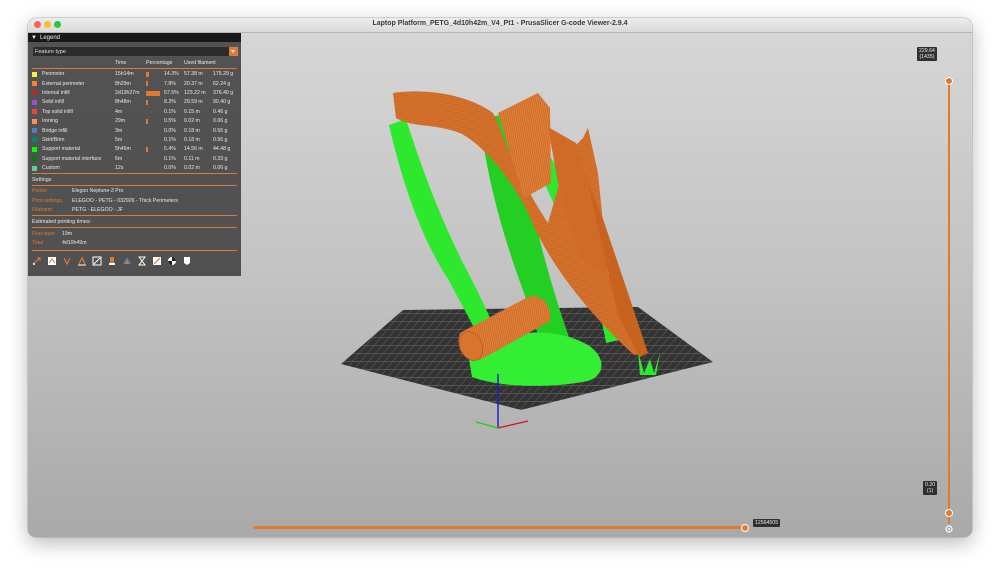 The height and width of the screenshot is (574, 1000). Describe the element at coordinates (72, 158) in the screenshot. I see `feature-name: Support material interface` at that location.